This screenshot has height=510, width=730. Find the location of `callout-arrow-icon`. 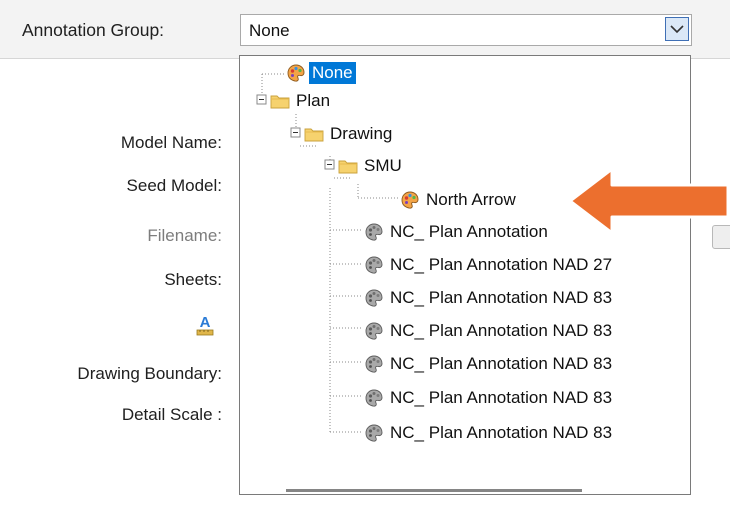

callout-arrow-icon is located at coordinates (649, 201).